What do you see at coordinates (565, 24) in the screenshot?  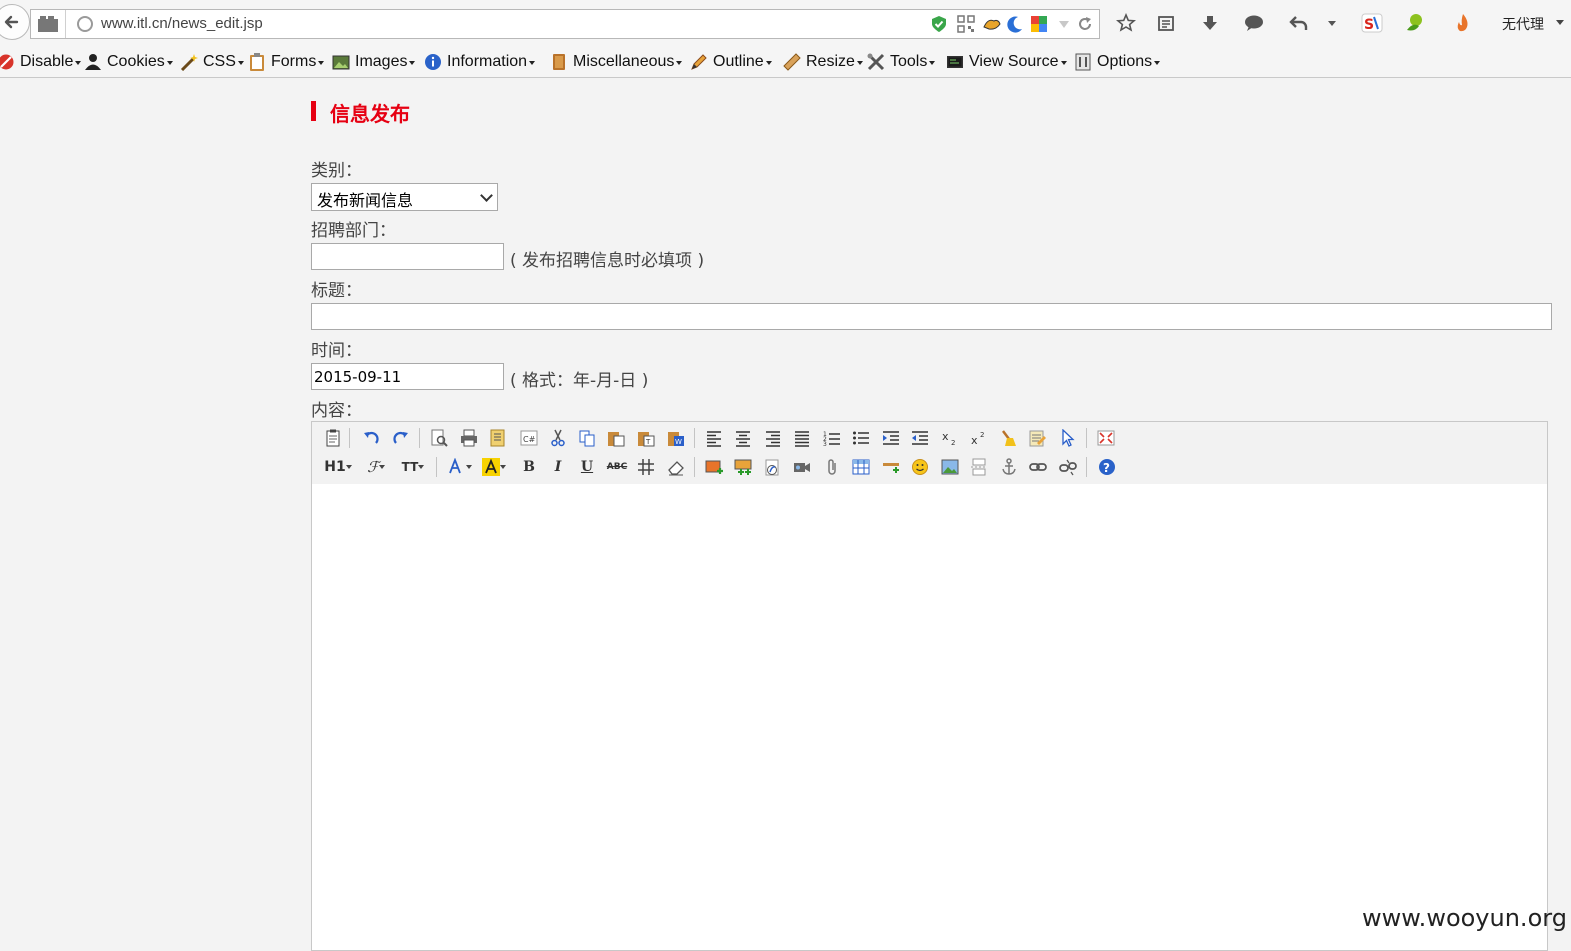 I see `url-bar: www.itl.cn/news_edit.jsp` at bounding box center [565, 24].